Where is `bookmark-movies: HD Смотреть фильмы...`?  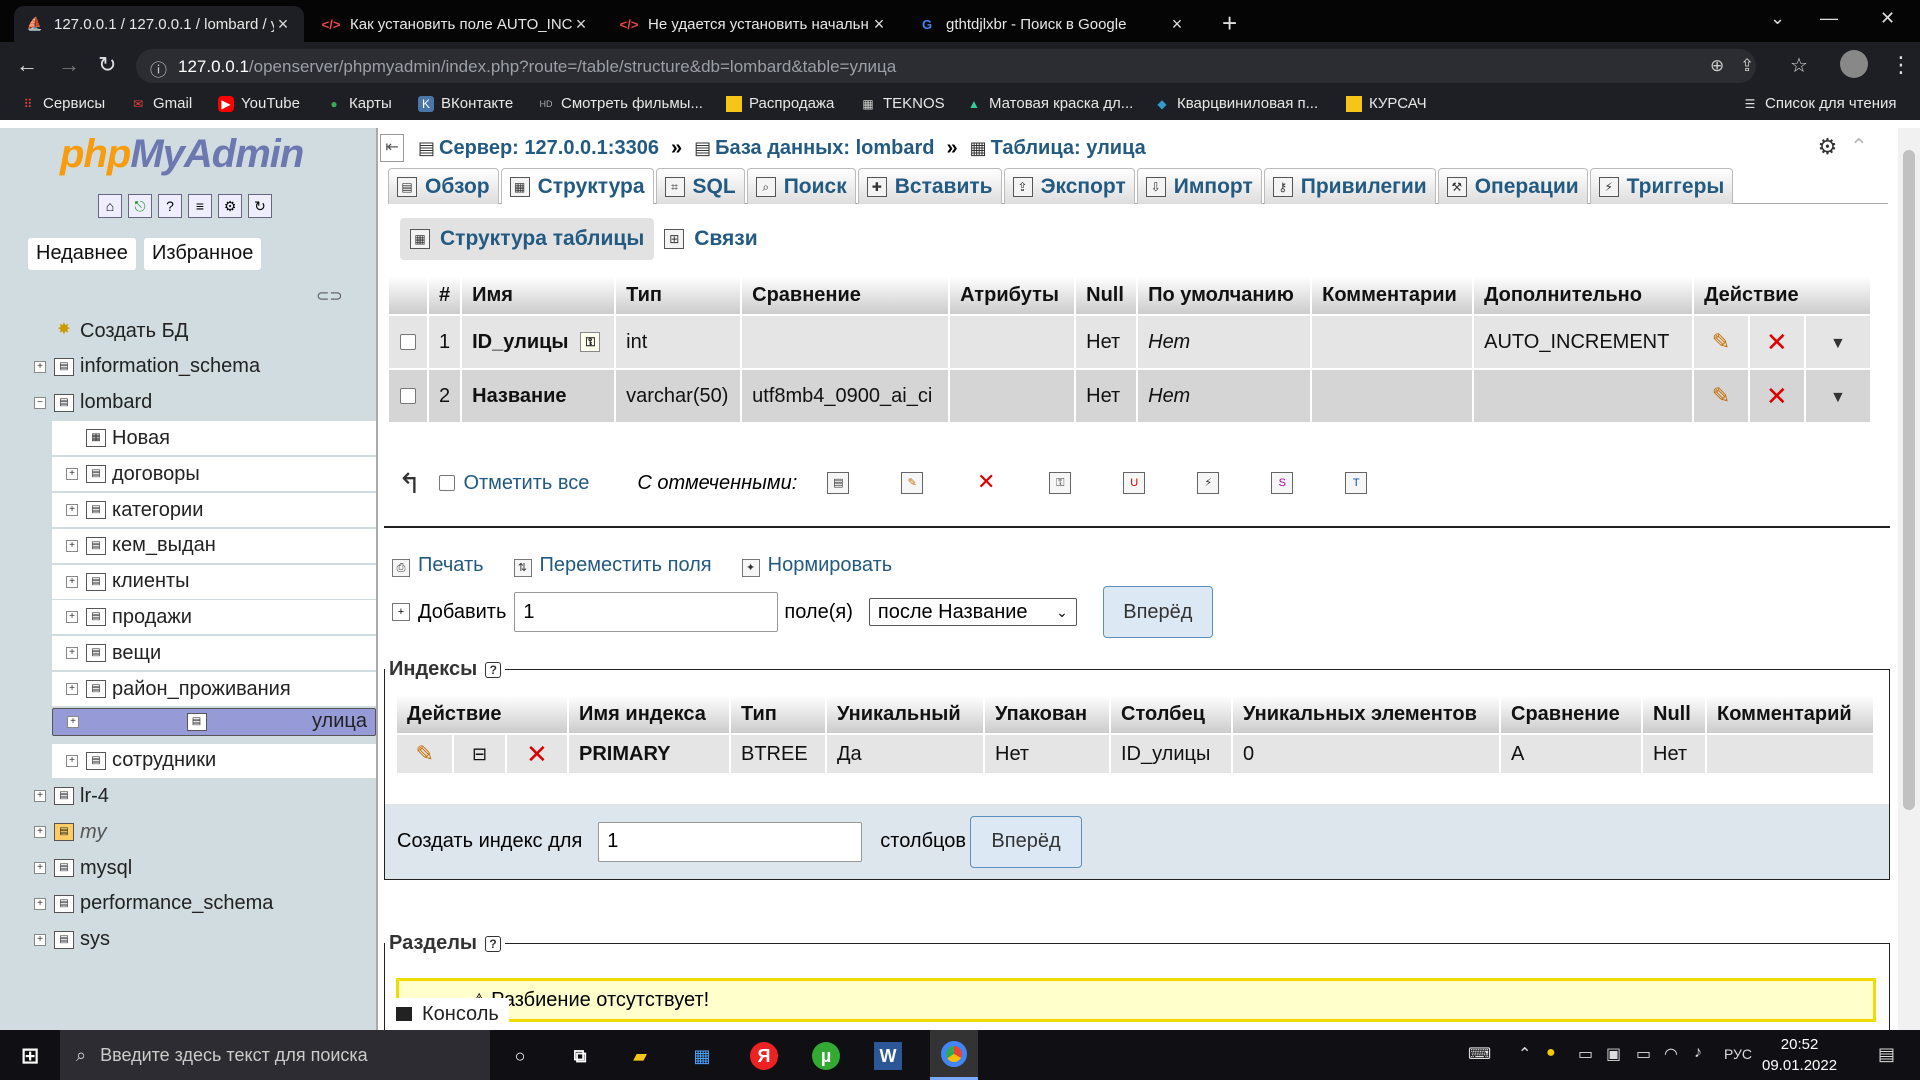
bookmark-movies: HD Смотреть фильмы... is located at coordinates (620, 103).